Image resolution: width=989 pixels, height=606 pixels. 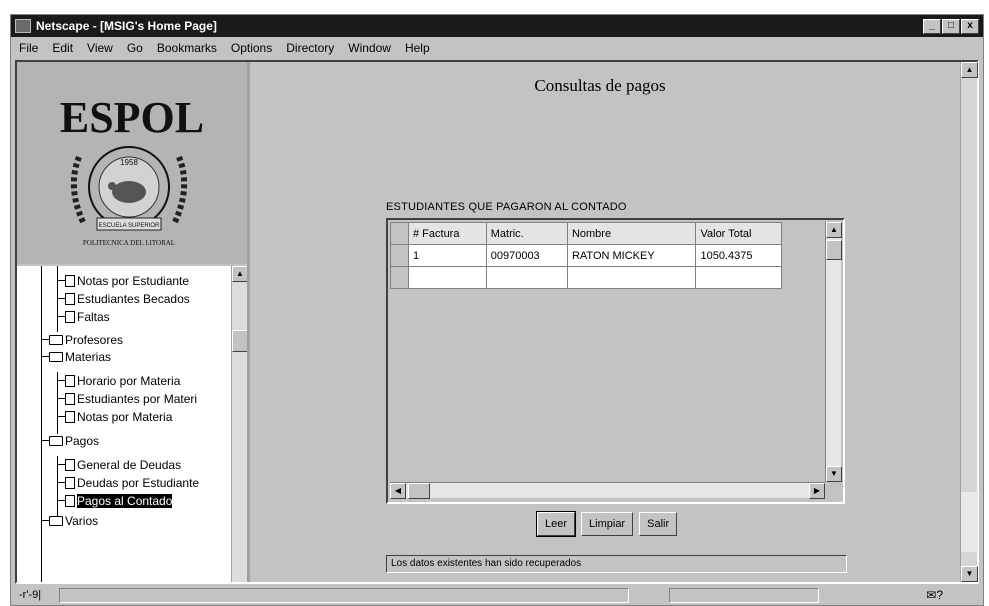 What do you see at coordinates (56, 339) in the screenshot?
I see `folder-icon` at bounding box center [56, 339].